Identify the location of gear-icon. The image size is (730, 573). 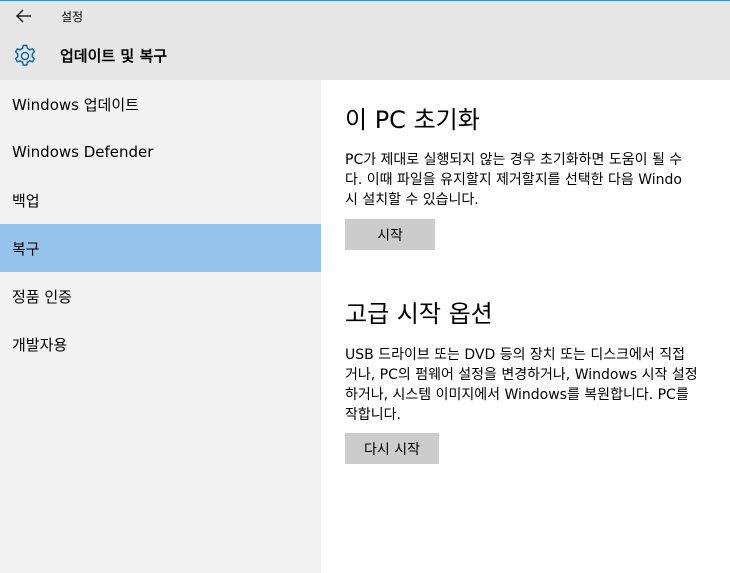
(25, 55).